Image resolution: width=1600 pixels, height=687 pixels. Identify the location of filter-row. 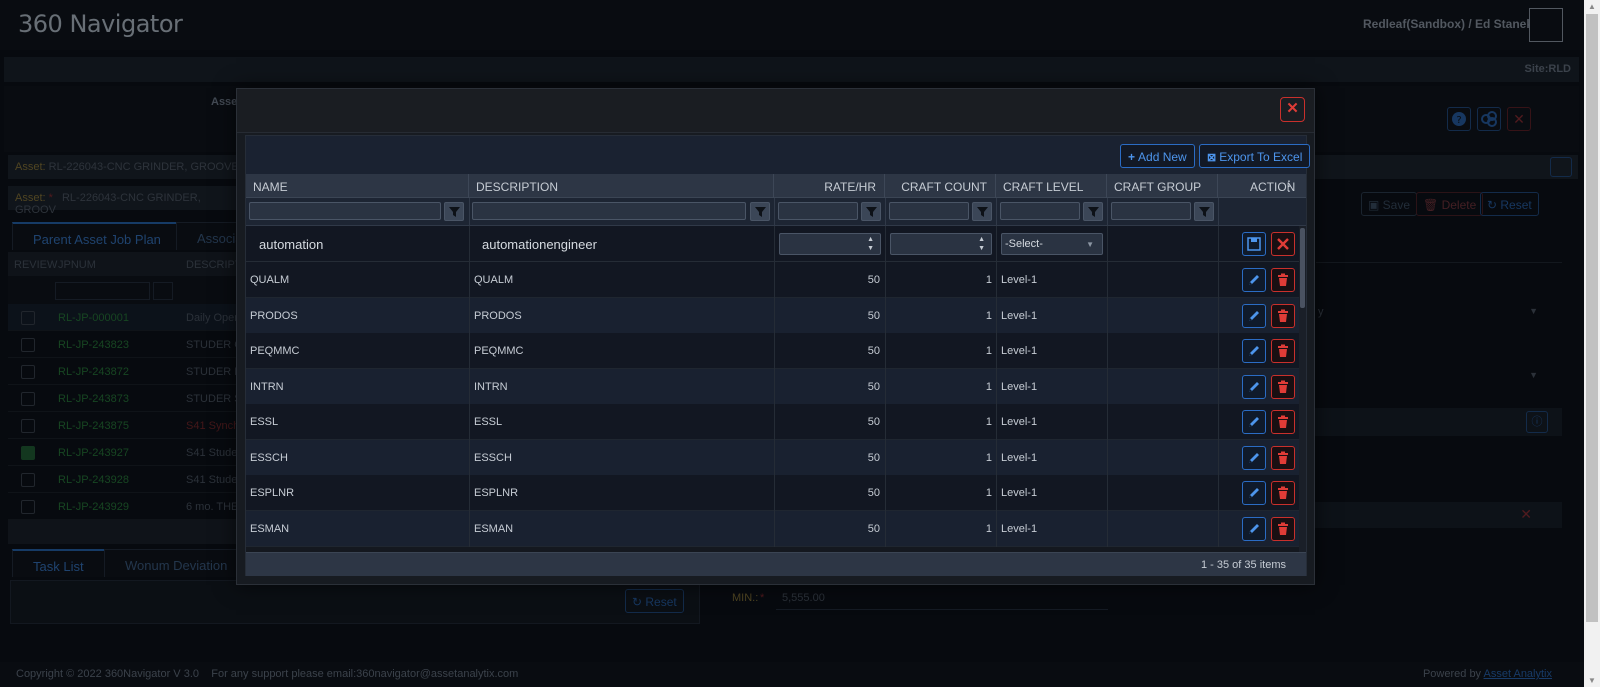
(776, 212).